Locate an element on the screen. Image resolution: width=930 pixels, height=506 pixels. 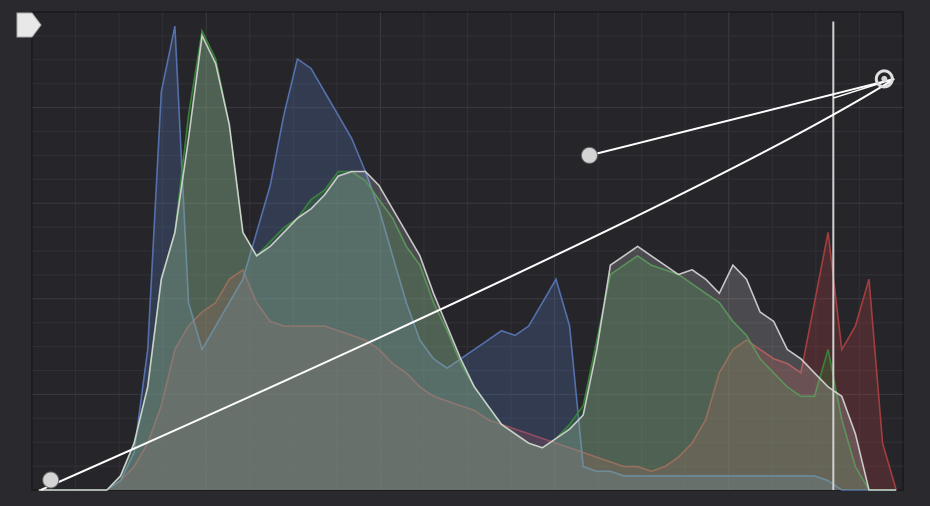
white-point-handle-center is located at coordinates (884, 78).